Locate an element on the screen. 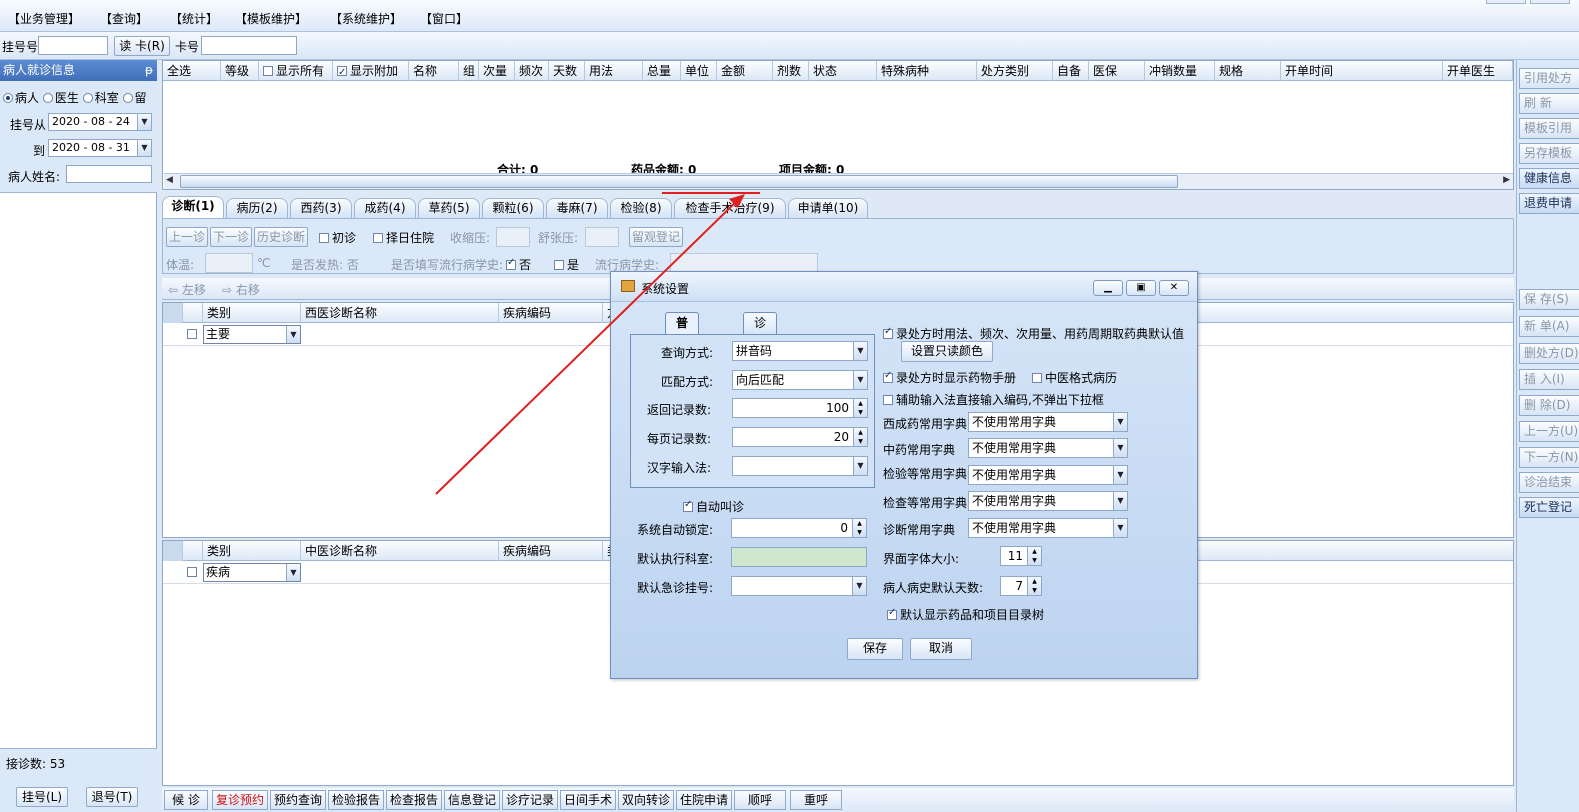 Image resolution: width=1579 pixels, height=812 pixels. annotation-overlay is located at coordinates (597, 343).